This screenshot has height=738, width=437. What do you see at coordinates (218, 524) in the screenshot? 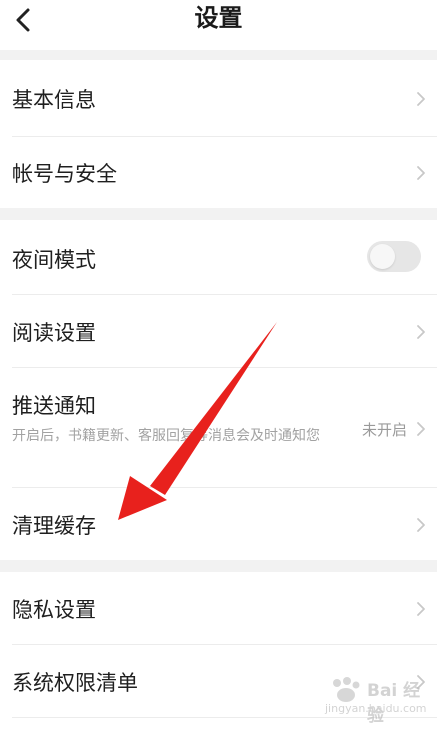
I see `settings-item-clear-cache: 清理缓存` at bounding box center [218, 524].